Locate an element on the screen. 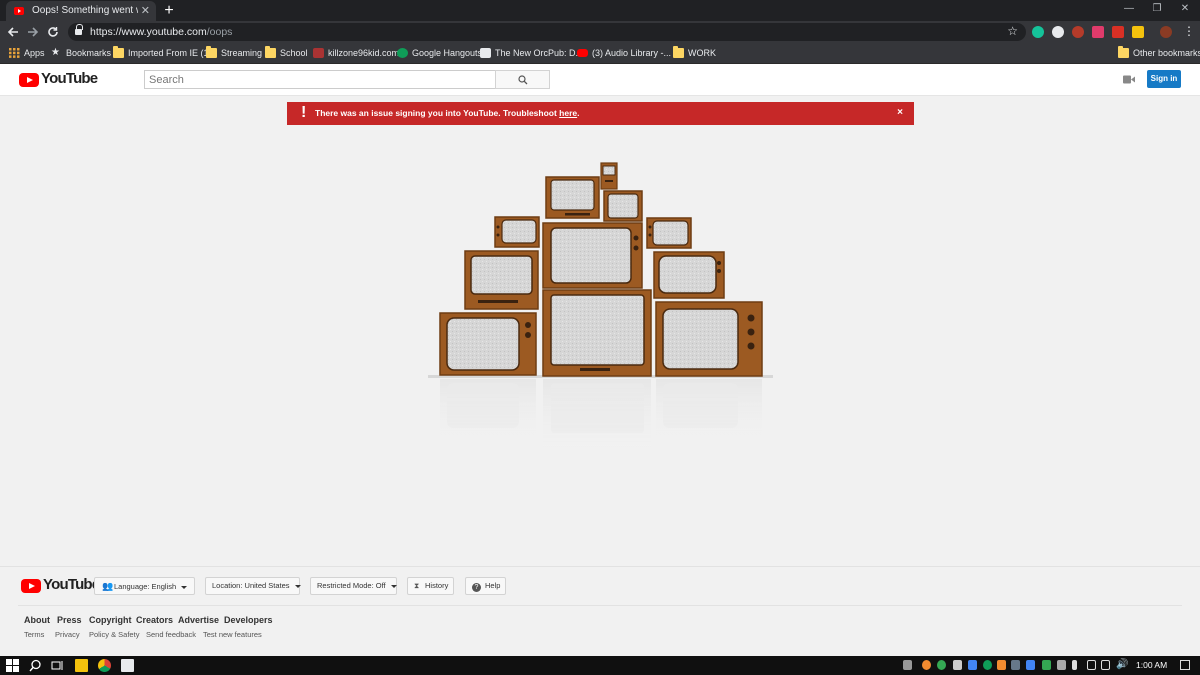 The image size is (1200, 675). tv-bottom-right is located at coordinates (709, 339).